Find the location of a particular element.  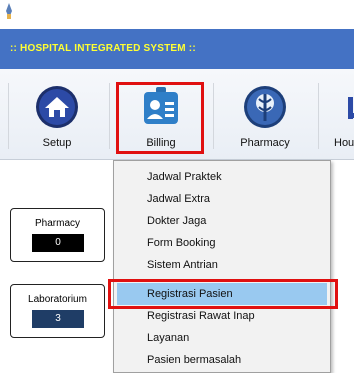

laboratorium-card-value: 3 is located at coordinates (58, 319).